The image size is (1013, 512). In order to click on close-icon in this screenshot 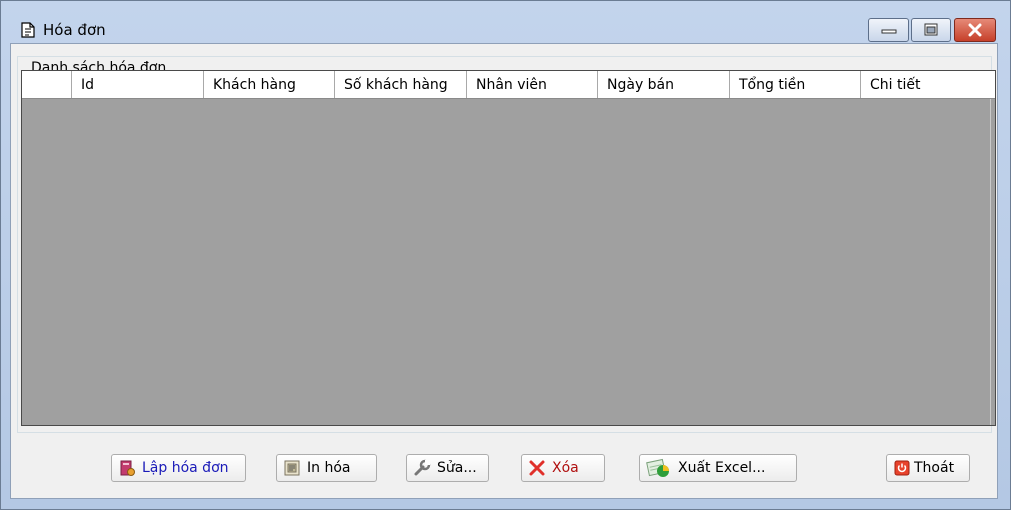, I will do `click(975, 30)`.